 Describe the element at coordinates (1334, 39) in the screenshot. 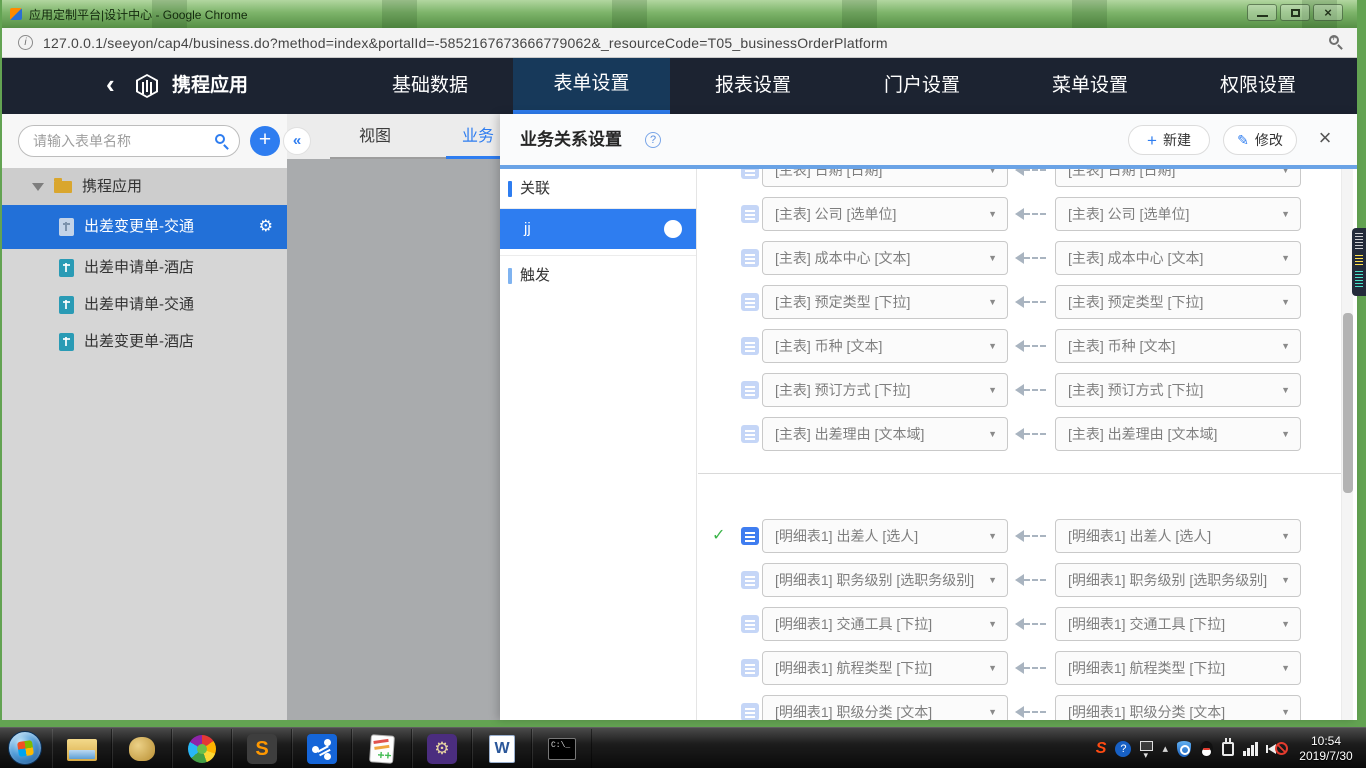

I see `zoom-page-icon` at that location.